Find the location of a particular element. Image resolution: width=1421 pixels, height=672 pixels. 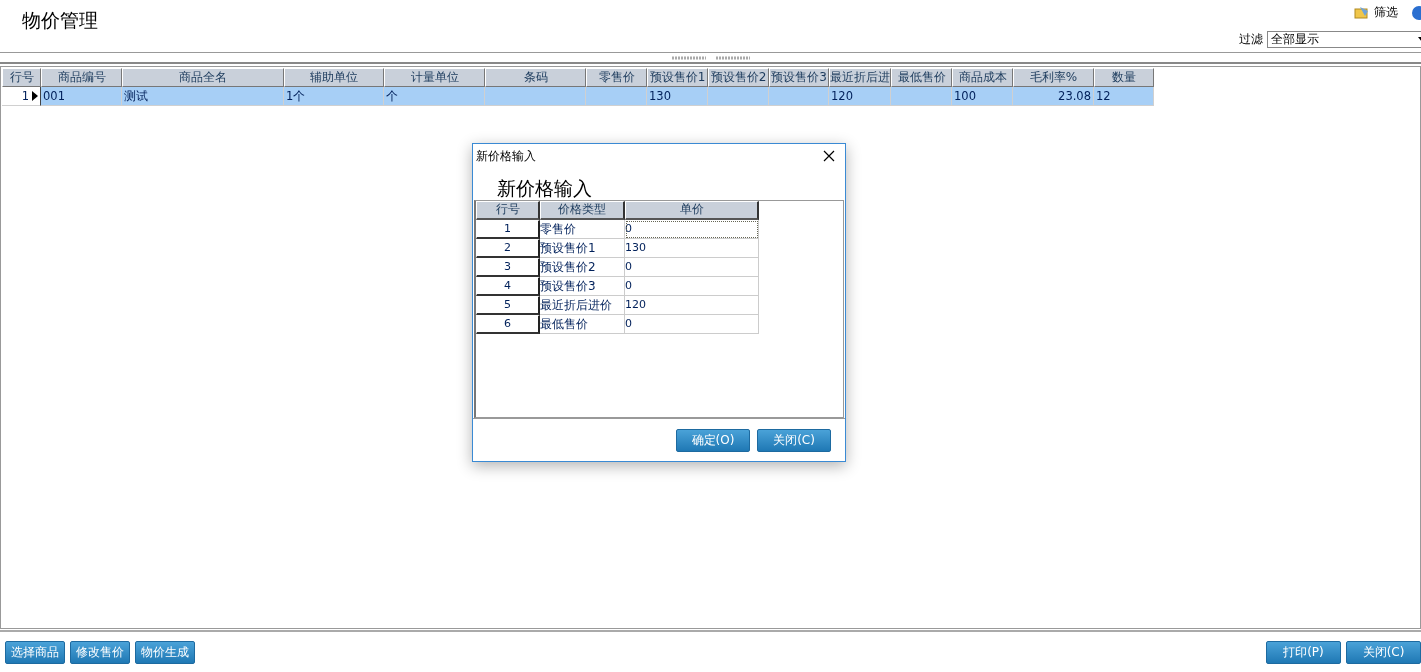

toolbar-button: 选择商品 is located at coordinates (35, 652).